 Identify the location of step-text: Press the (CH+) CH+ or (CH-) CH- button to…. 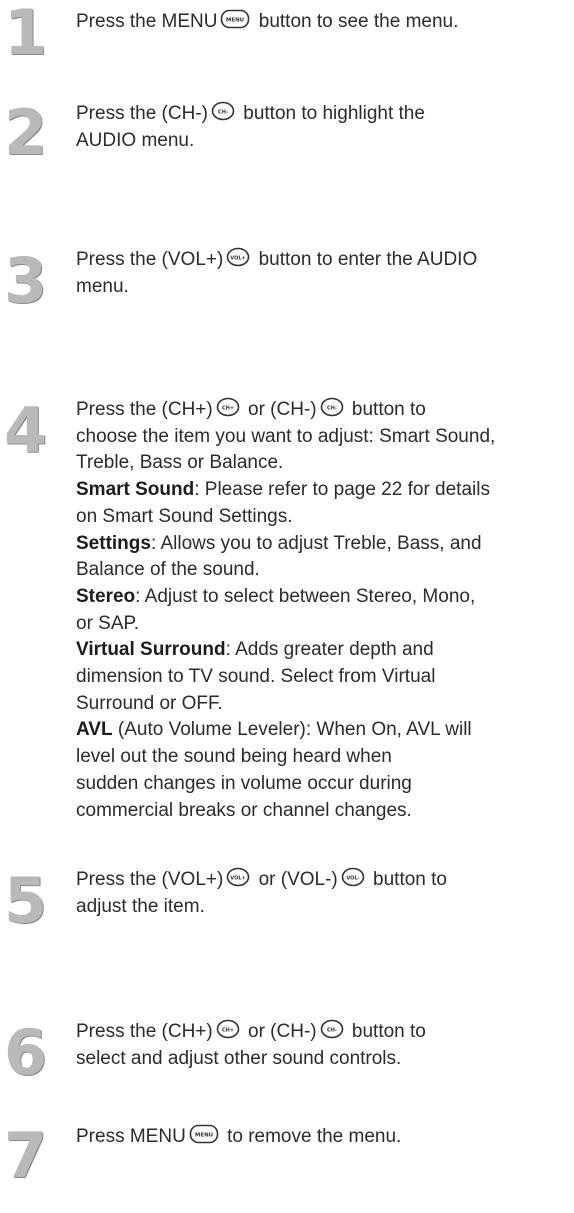
(323, 1045).